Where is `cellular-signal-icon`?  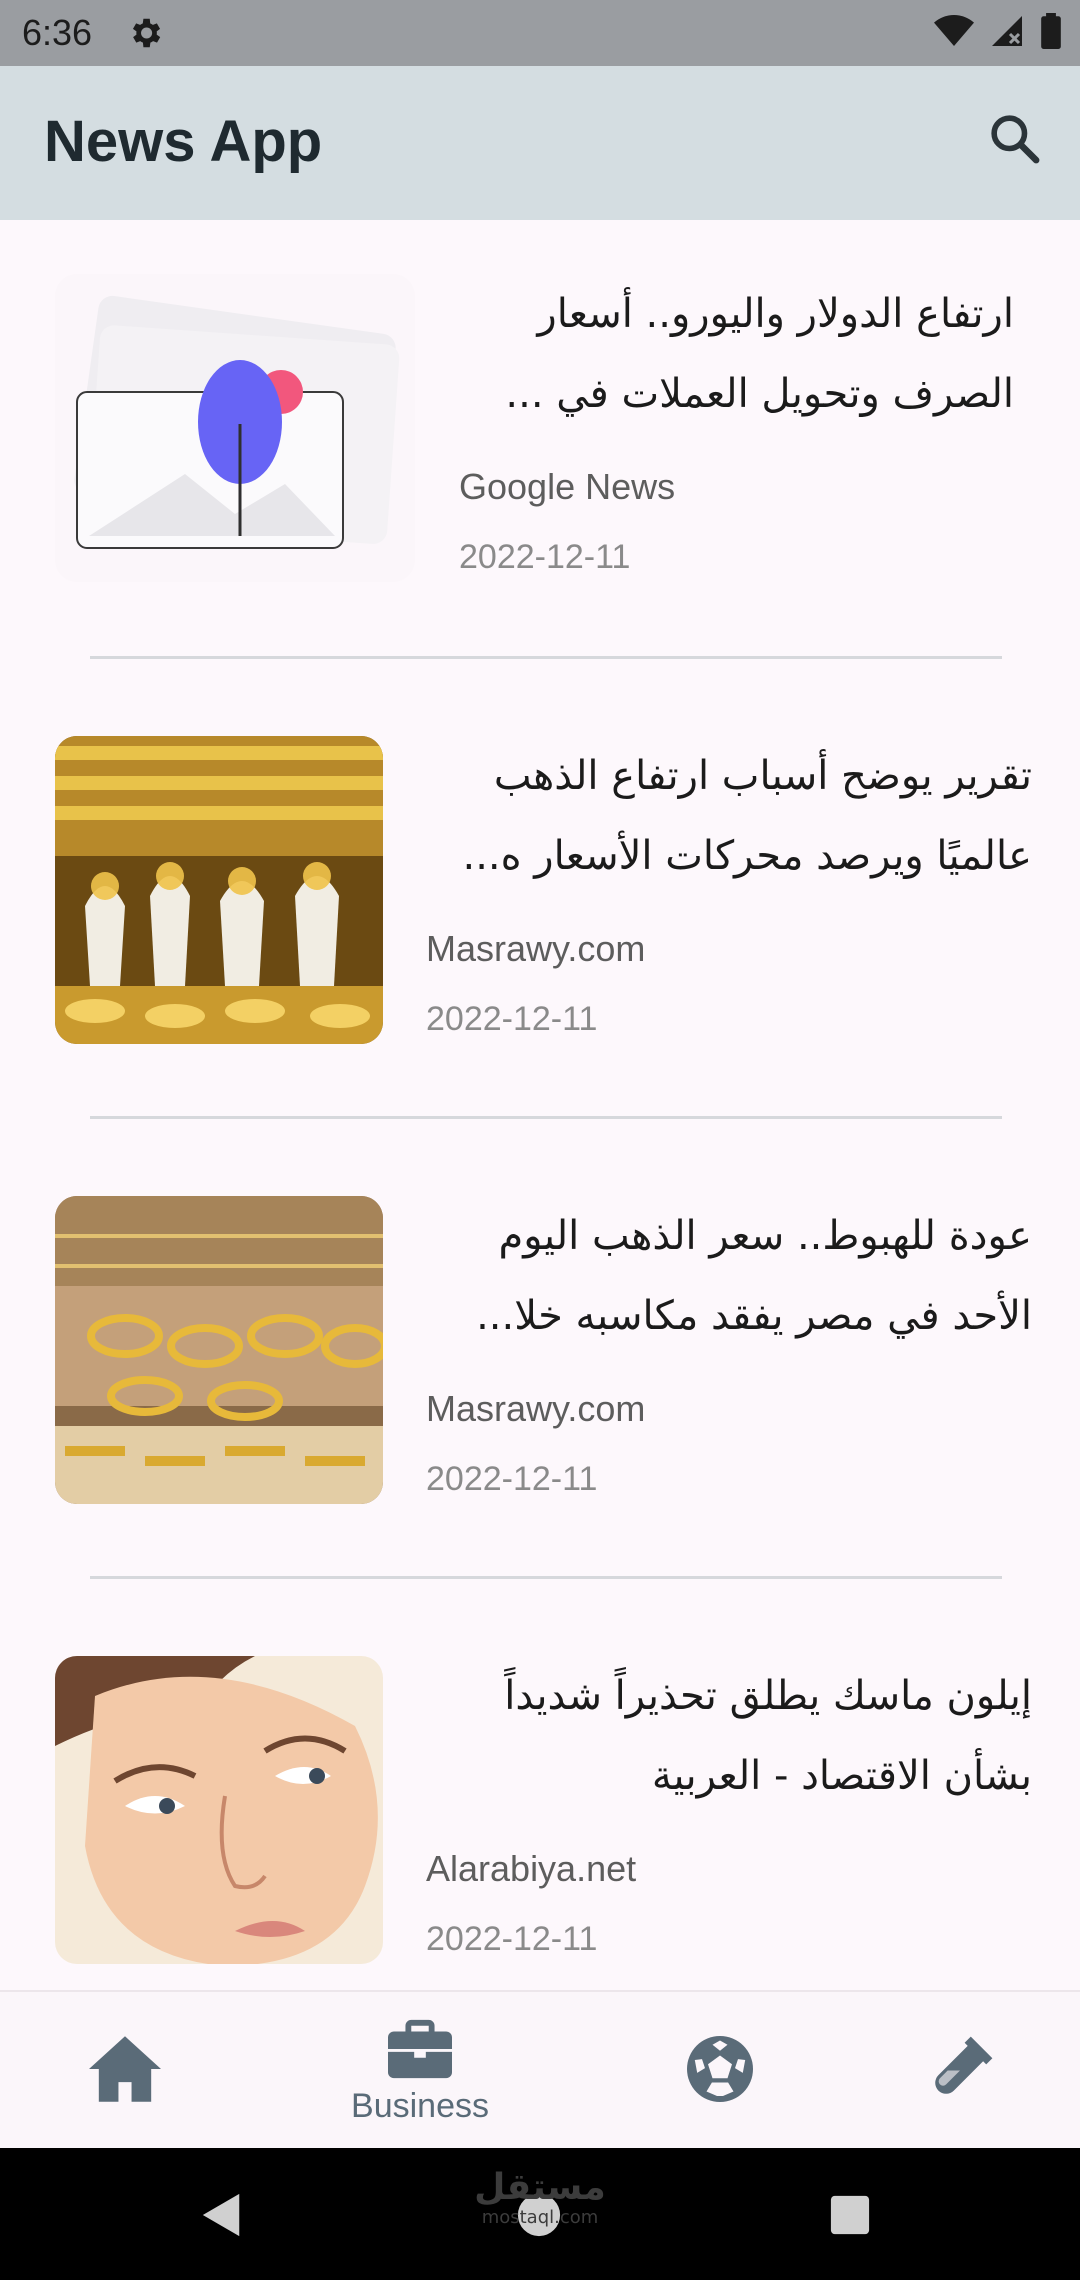 cellular-signal-icon is located at coordinates (1007, 33).